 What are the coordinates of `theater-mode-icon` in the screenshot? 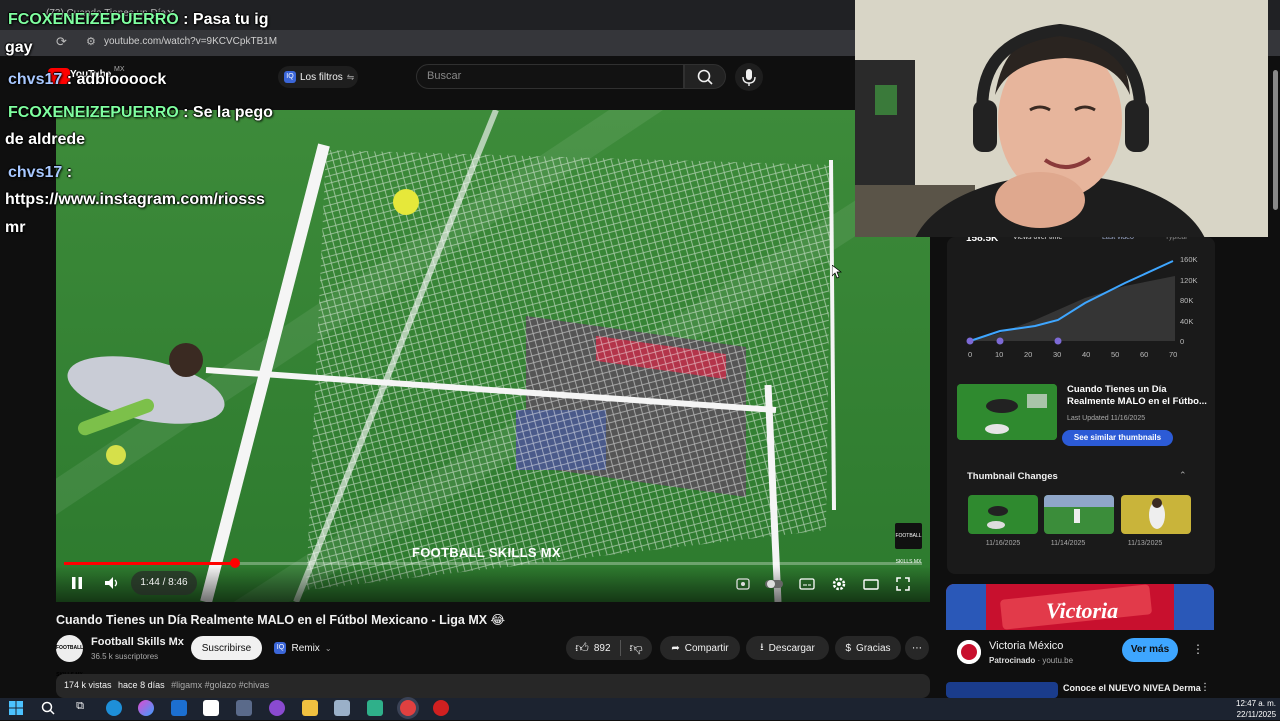 It's located at (871, 584).